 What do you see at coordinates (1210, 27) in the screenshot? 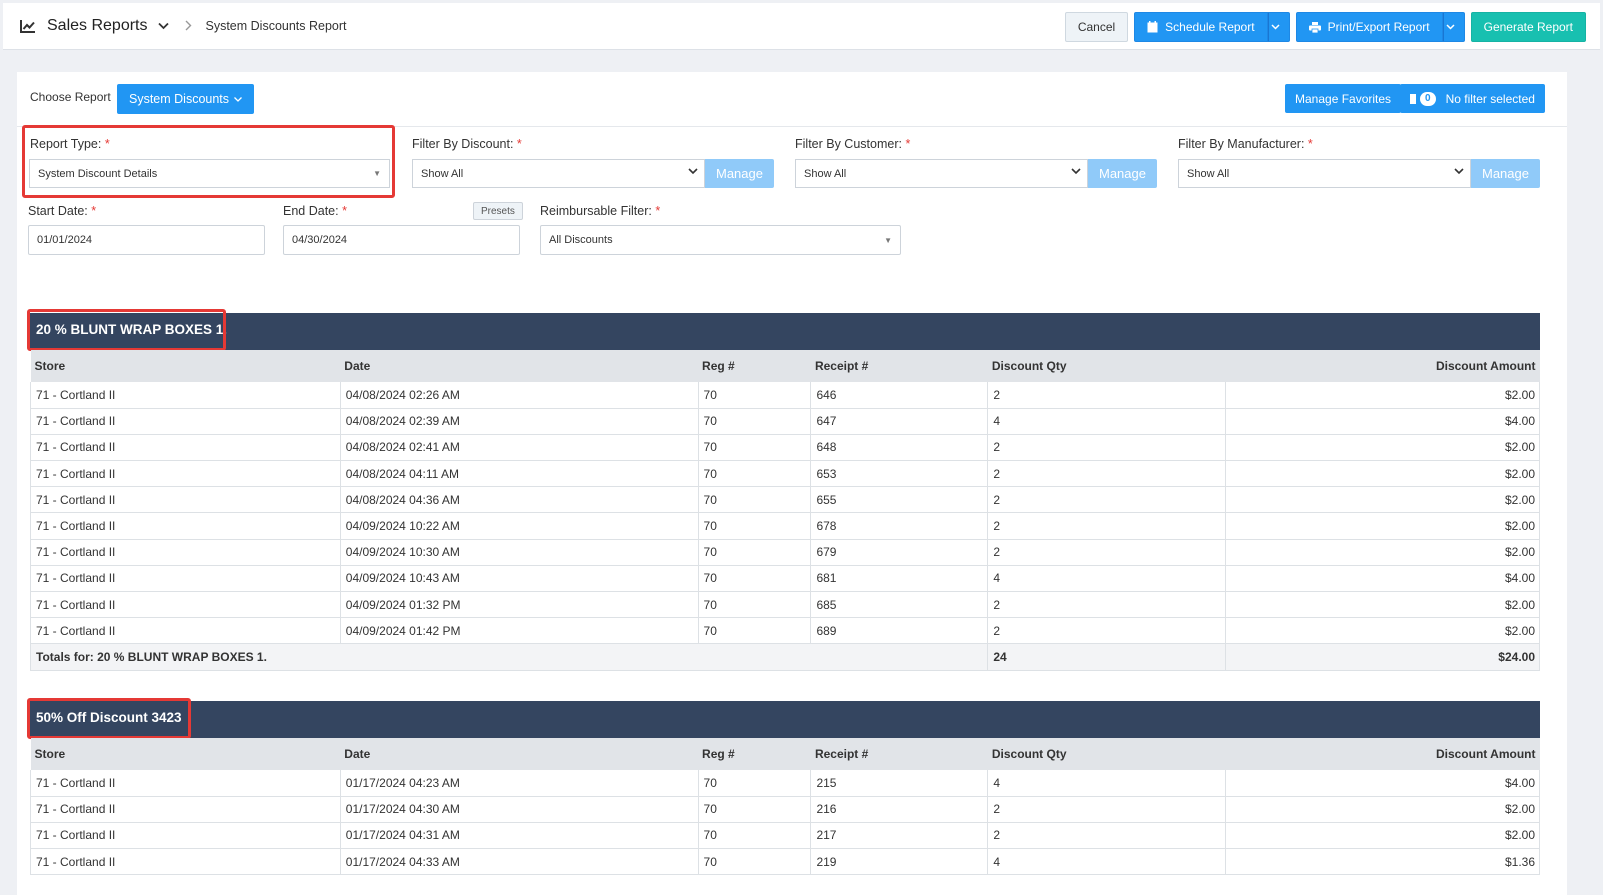
I see `schedule-report-label: Schedule Report` at bounding box center [1210, 27].